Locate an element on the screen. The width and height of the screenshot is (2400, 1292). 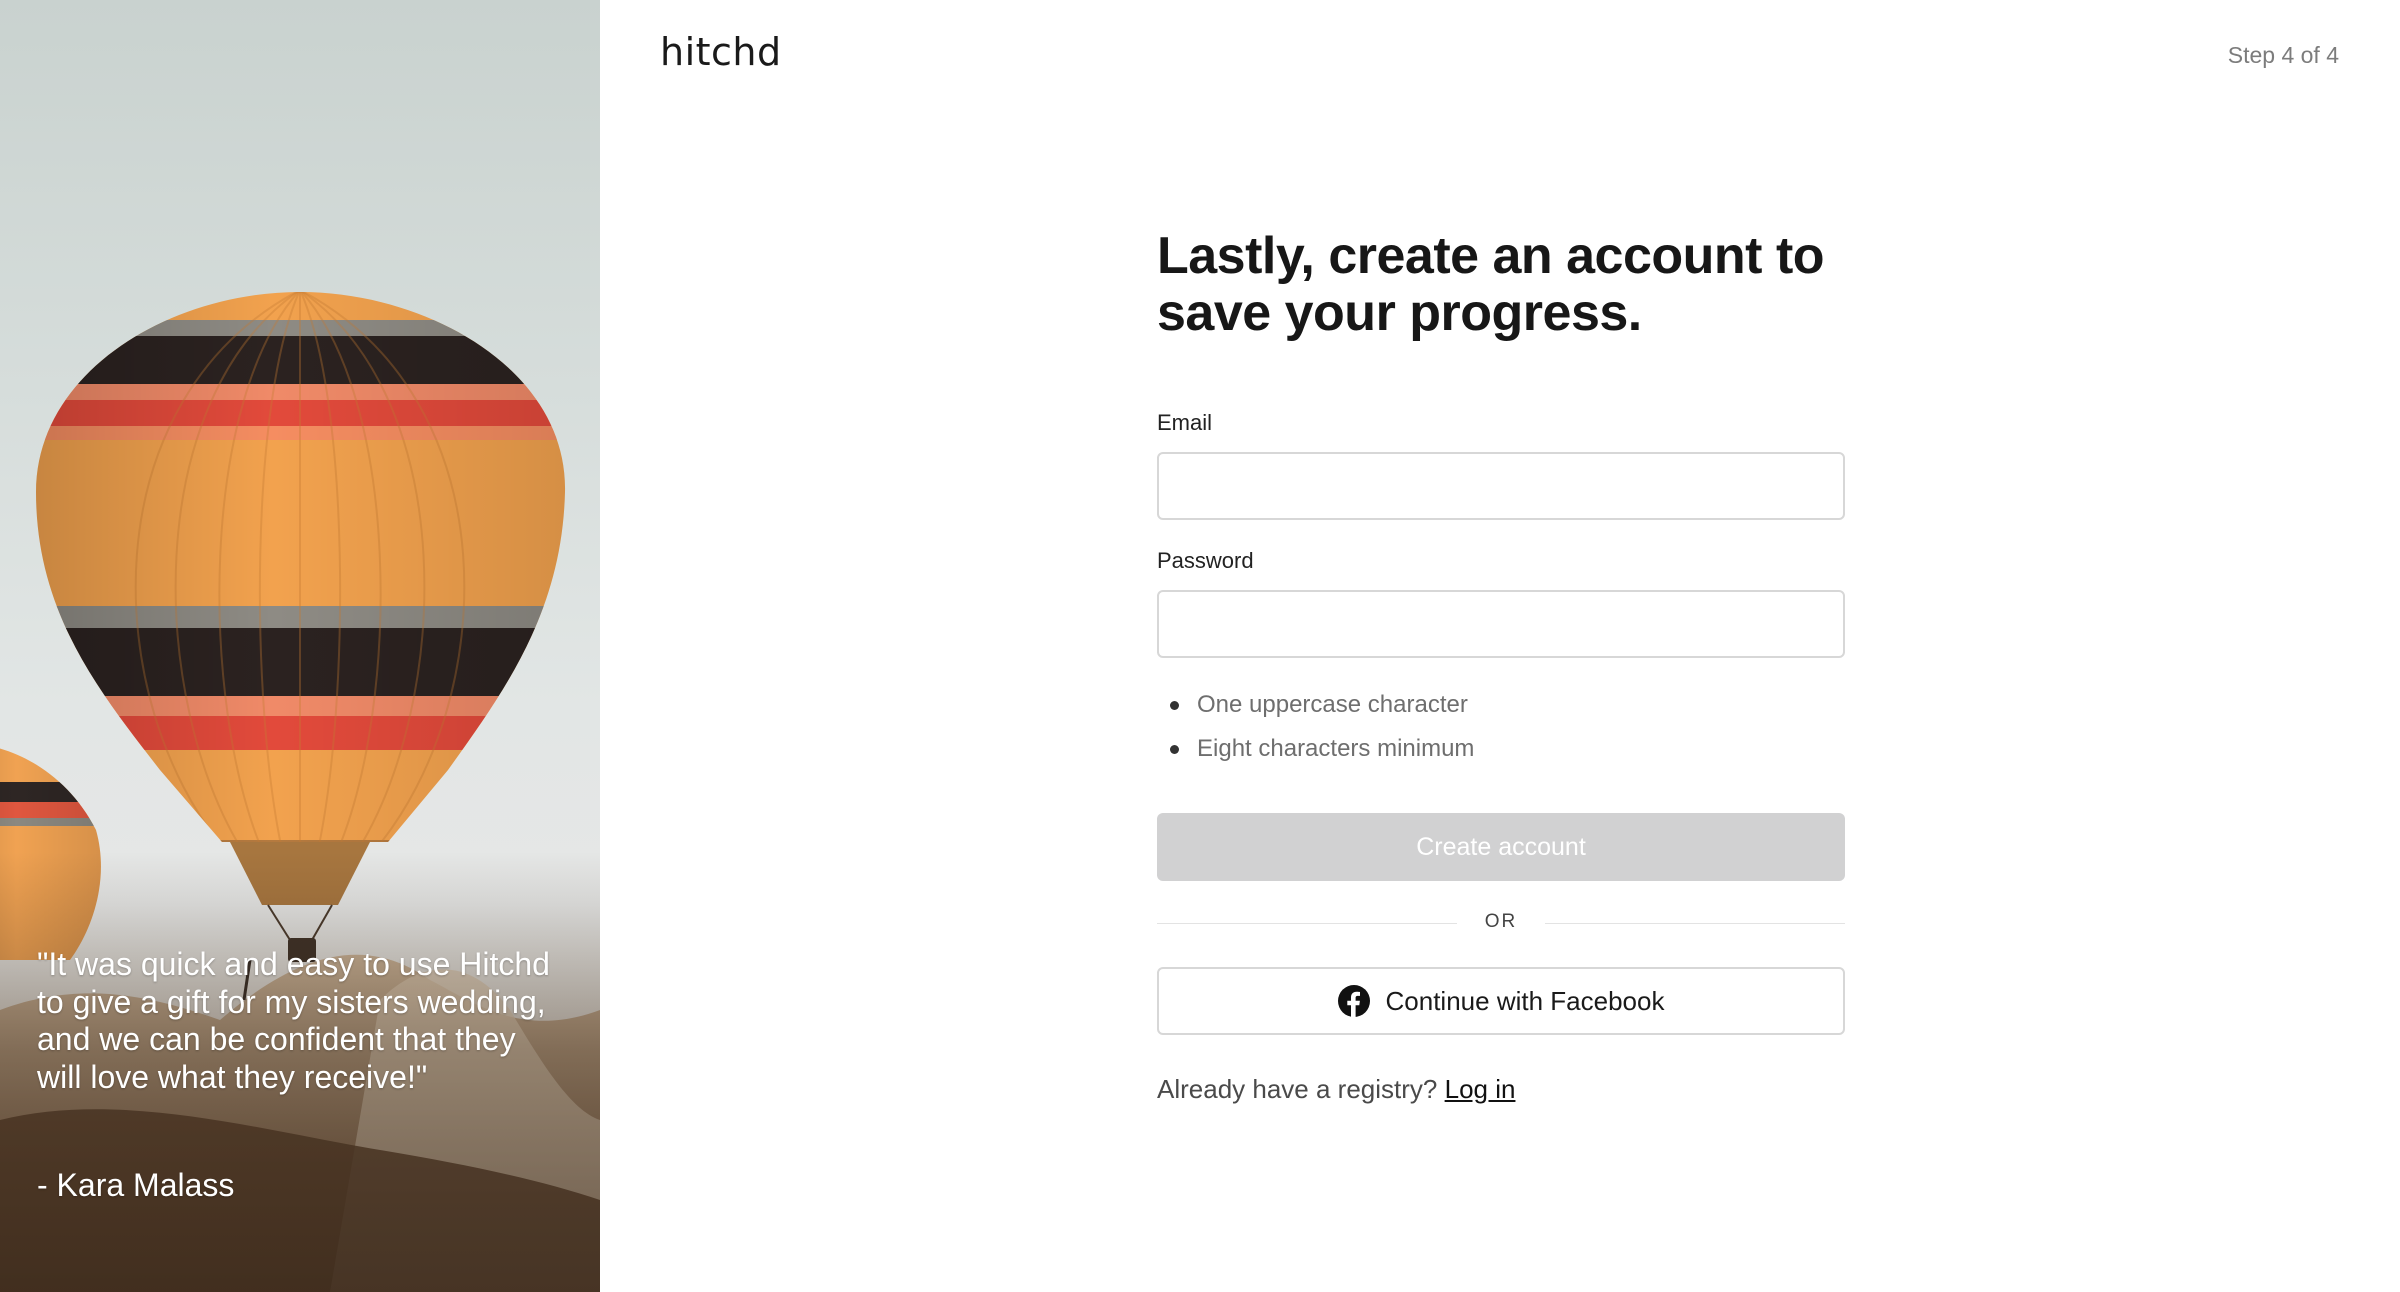
or-divider: OR is located at coordinates (1501, 923).